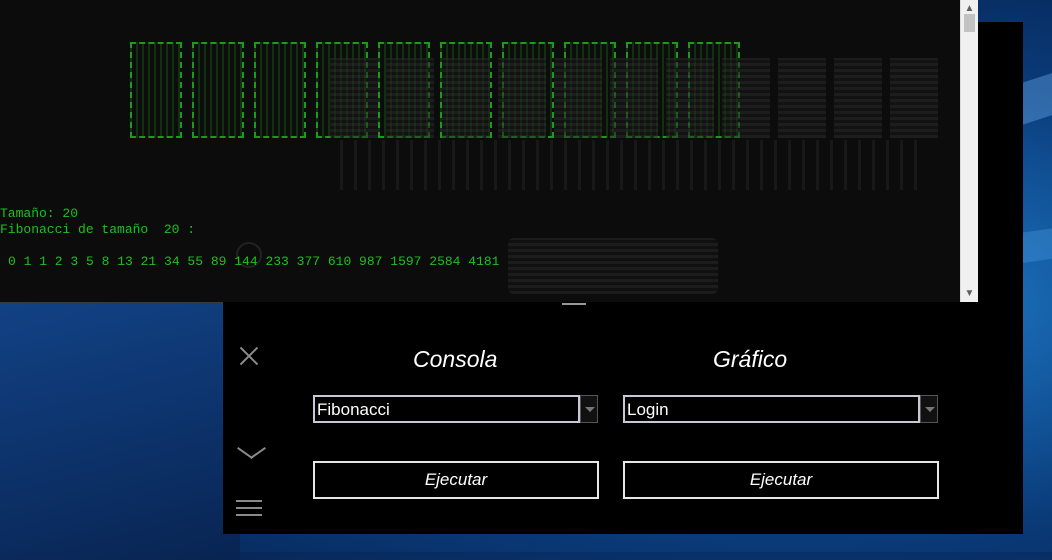 The image size is (1052, 560). What do you see at coordinates (353, 409) in the screenshot?
I see `console-program-value: Fibonacci` at bounding box center [353, 409].